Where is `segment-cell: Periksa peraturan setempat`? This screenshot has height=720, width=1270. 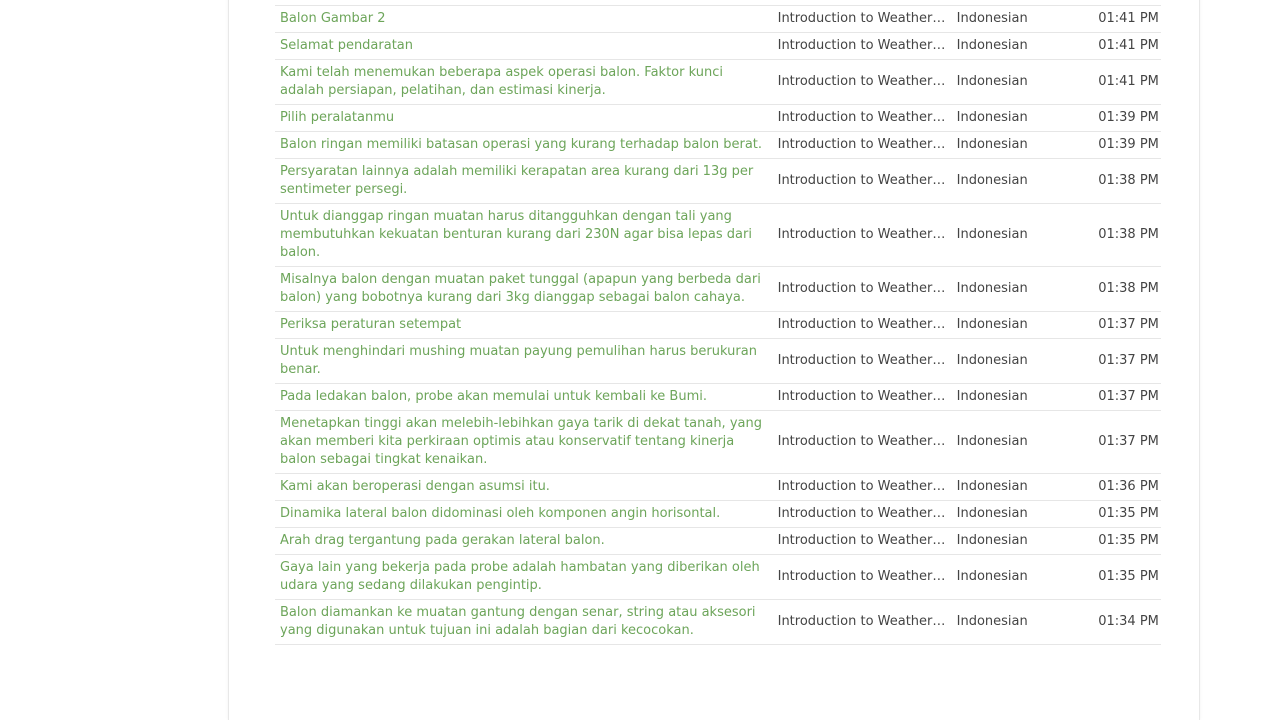 segment-cell: Periksa peraturan setempat is located at coordinates (524, 325).